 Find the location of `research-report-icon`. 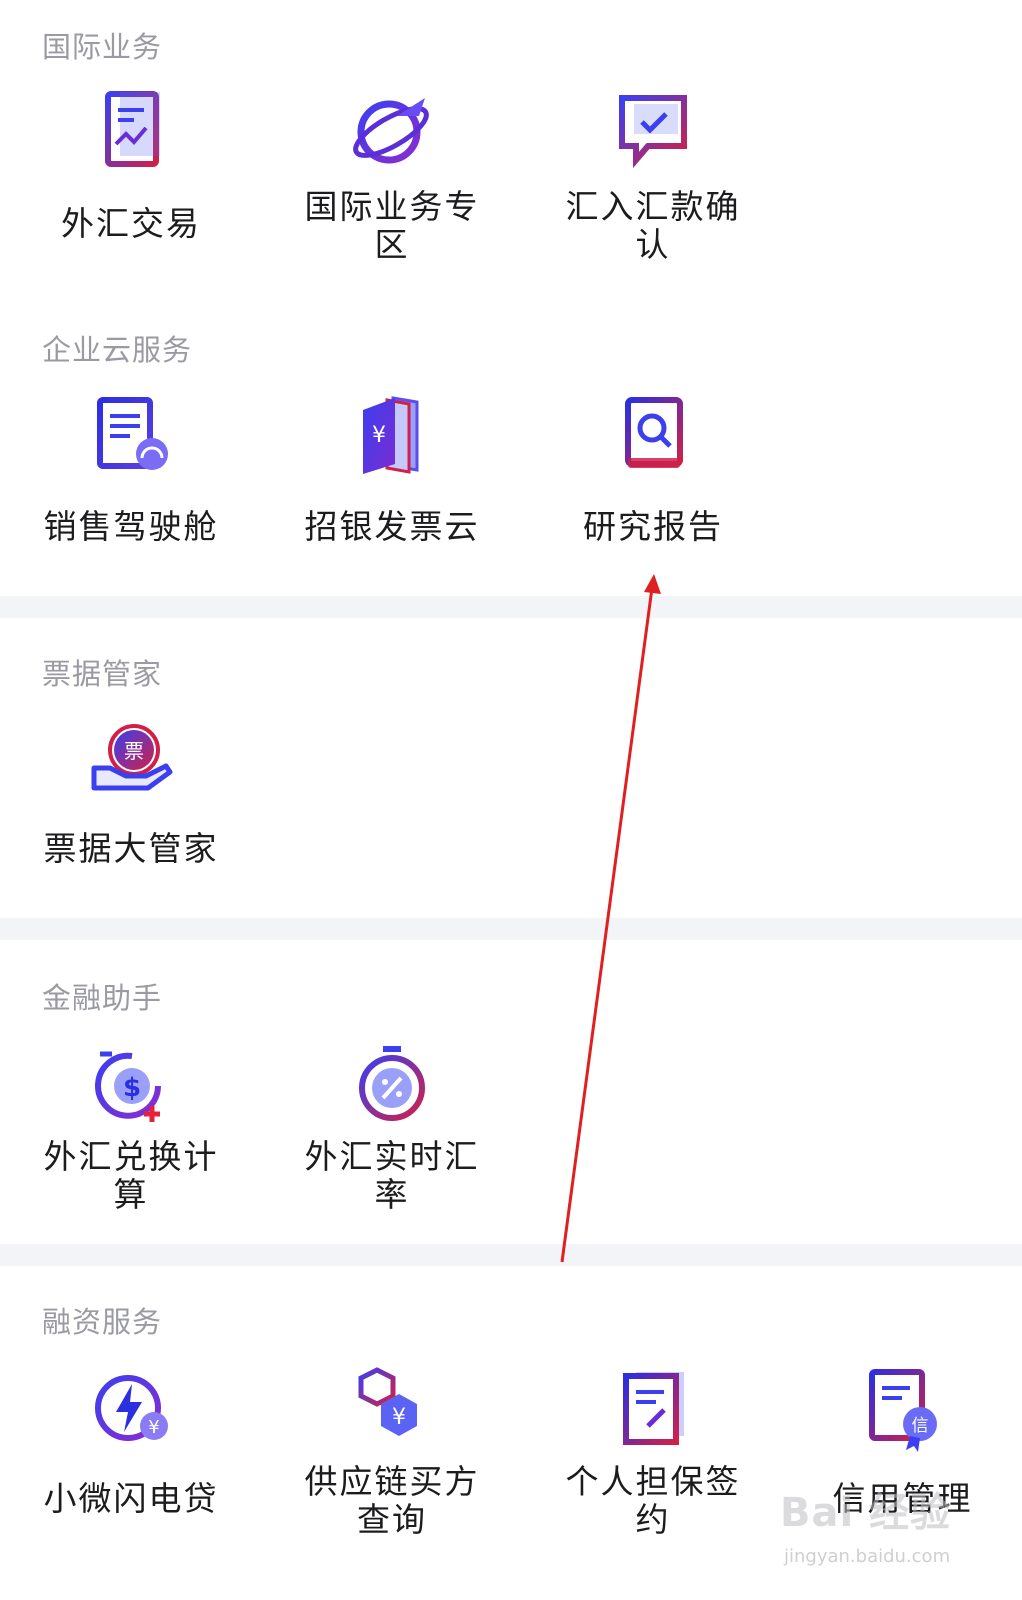

research-report-icon is located at coordinates (653, 437).